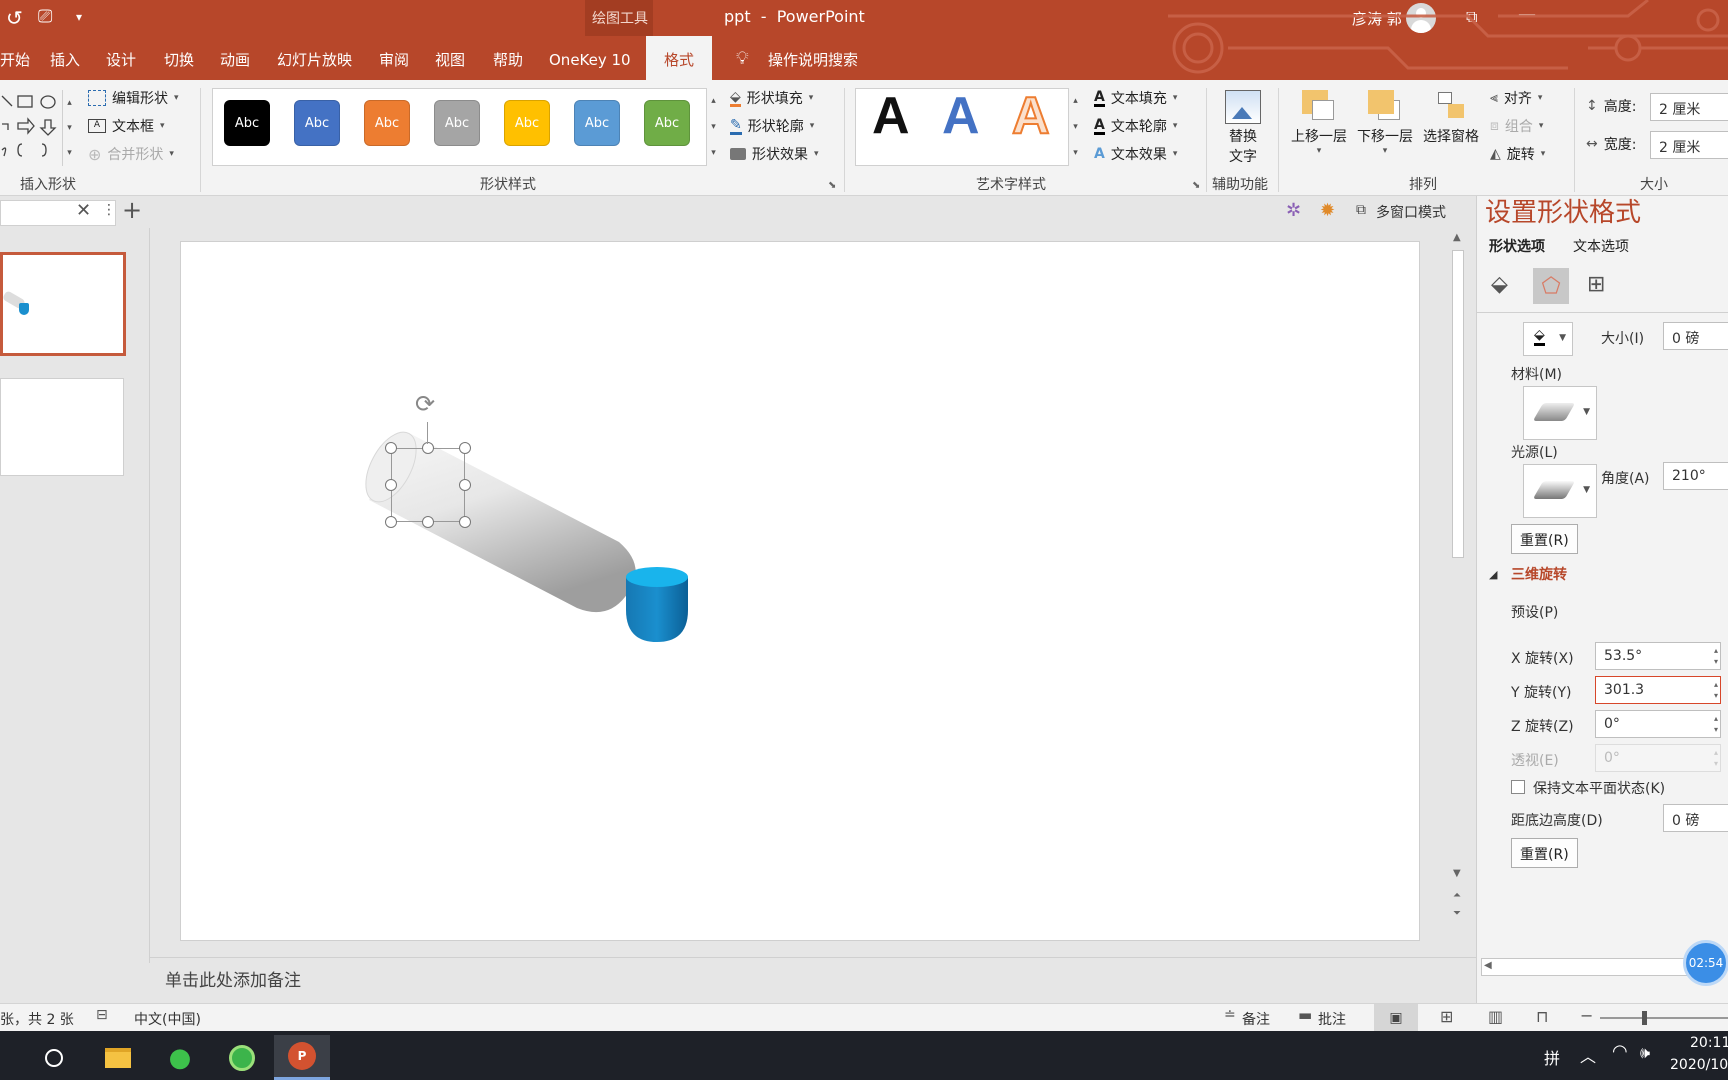 The height and width of the screenshot is (1080, 1728). Describe the element at coordinates (54, 1057) in the screenshot. I see `search-button` at that location.